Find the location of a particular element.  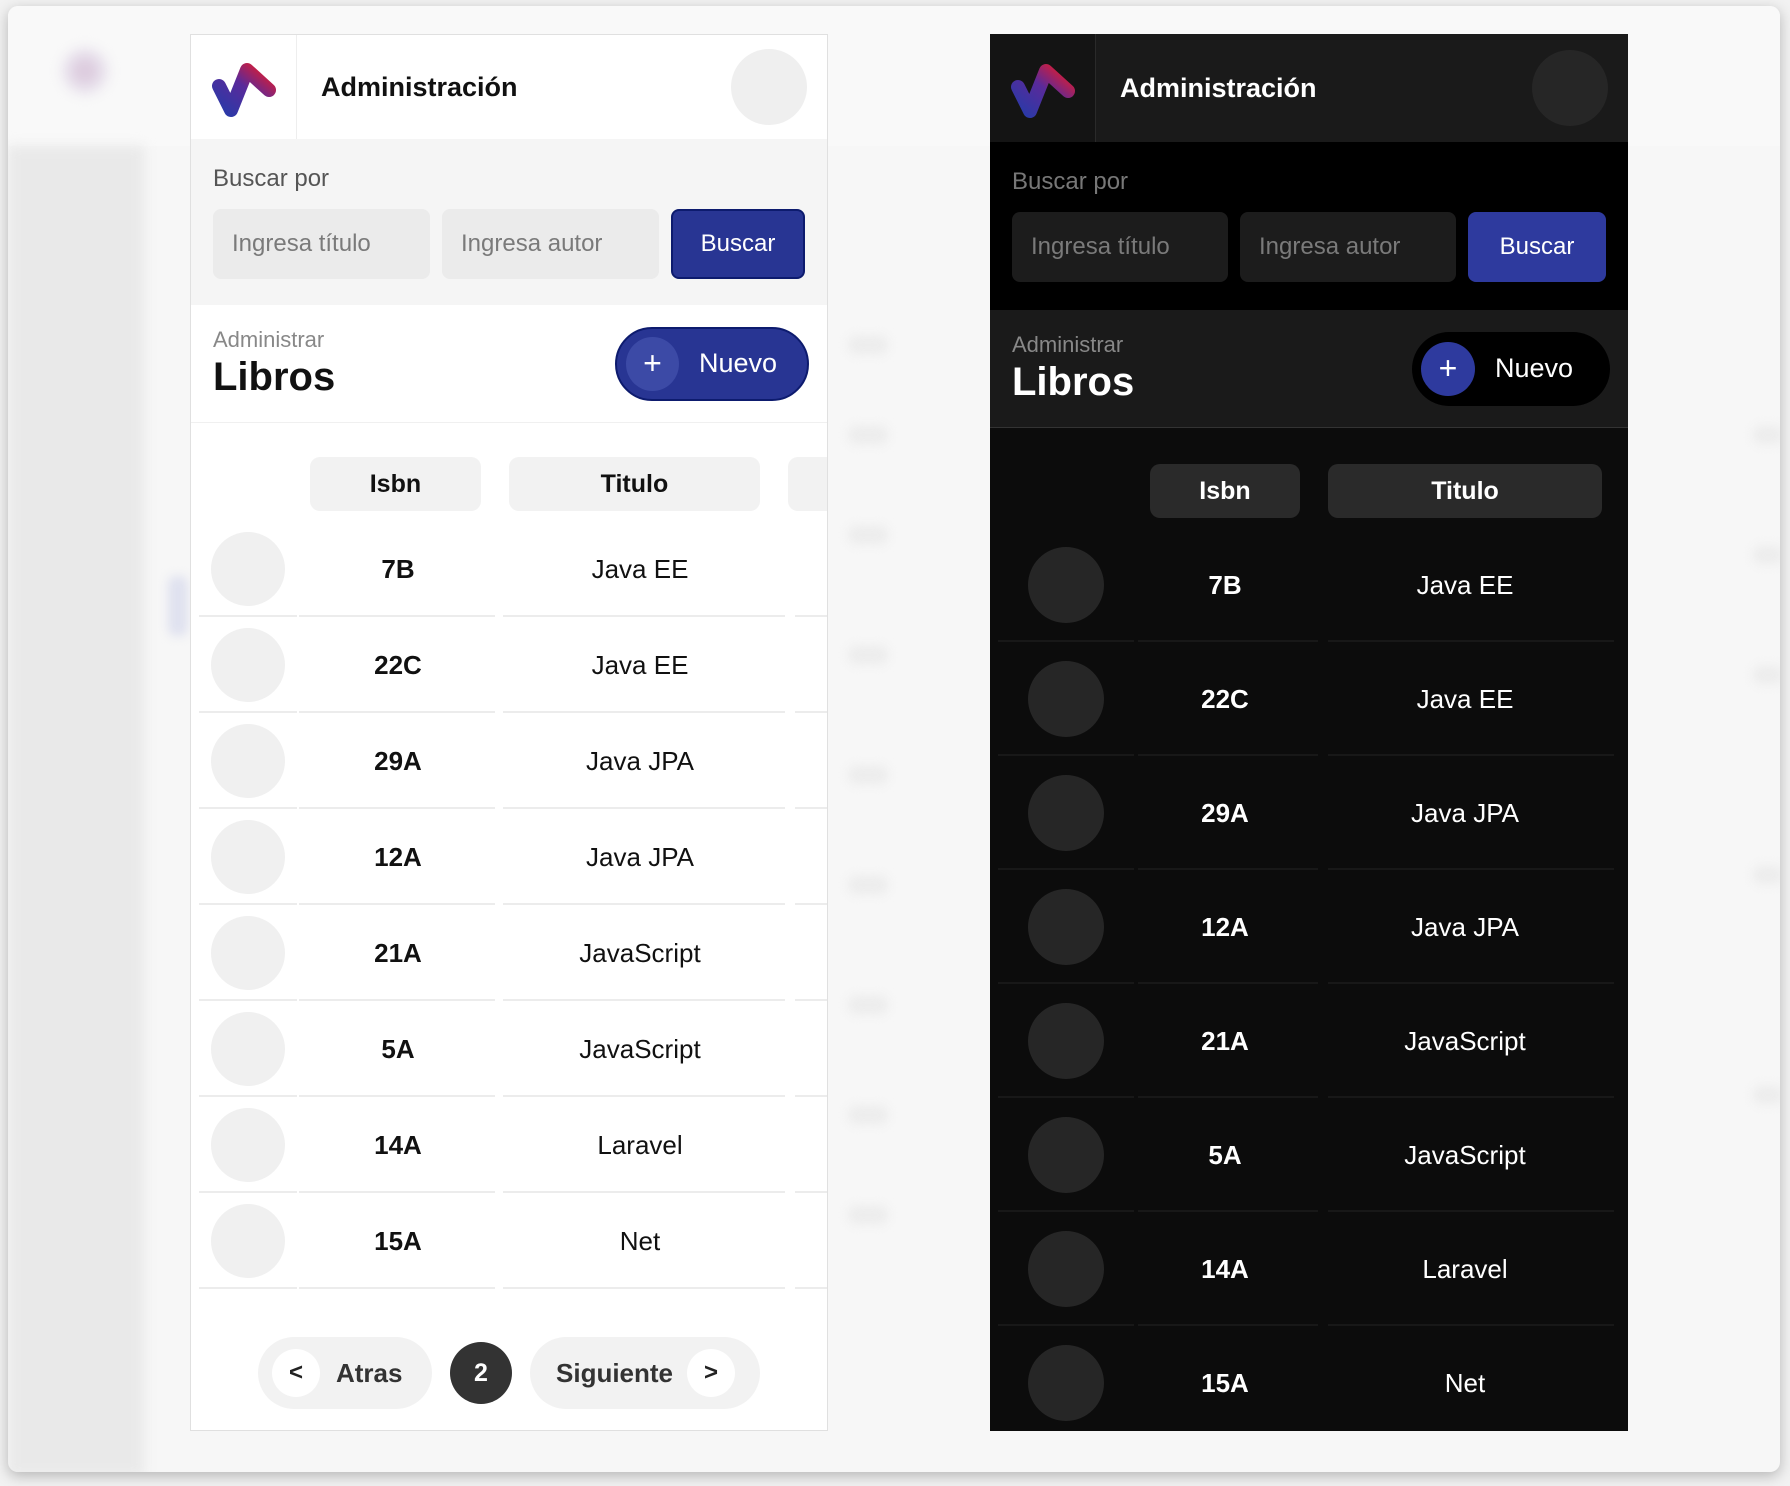

table-header: Isbn Titulo is located at coordinates (1309, 491).